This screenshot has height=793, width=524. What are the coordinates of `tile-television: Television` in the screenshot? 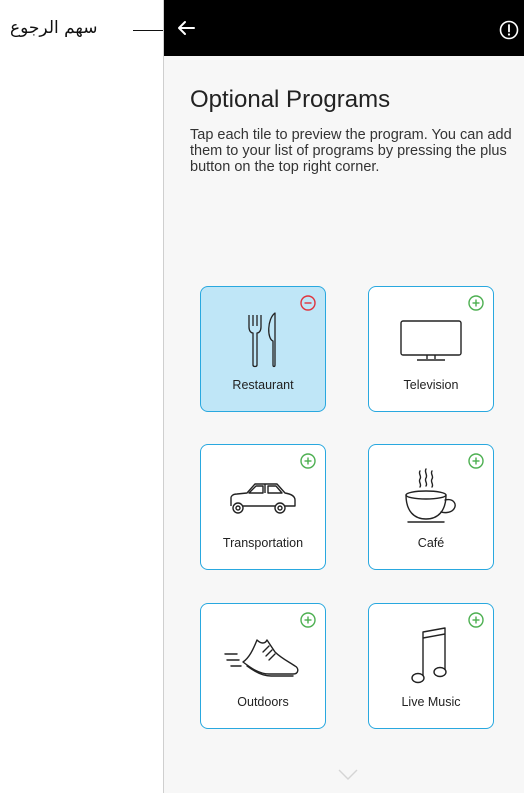 It's located at (431, 349).